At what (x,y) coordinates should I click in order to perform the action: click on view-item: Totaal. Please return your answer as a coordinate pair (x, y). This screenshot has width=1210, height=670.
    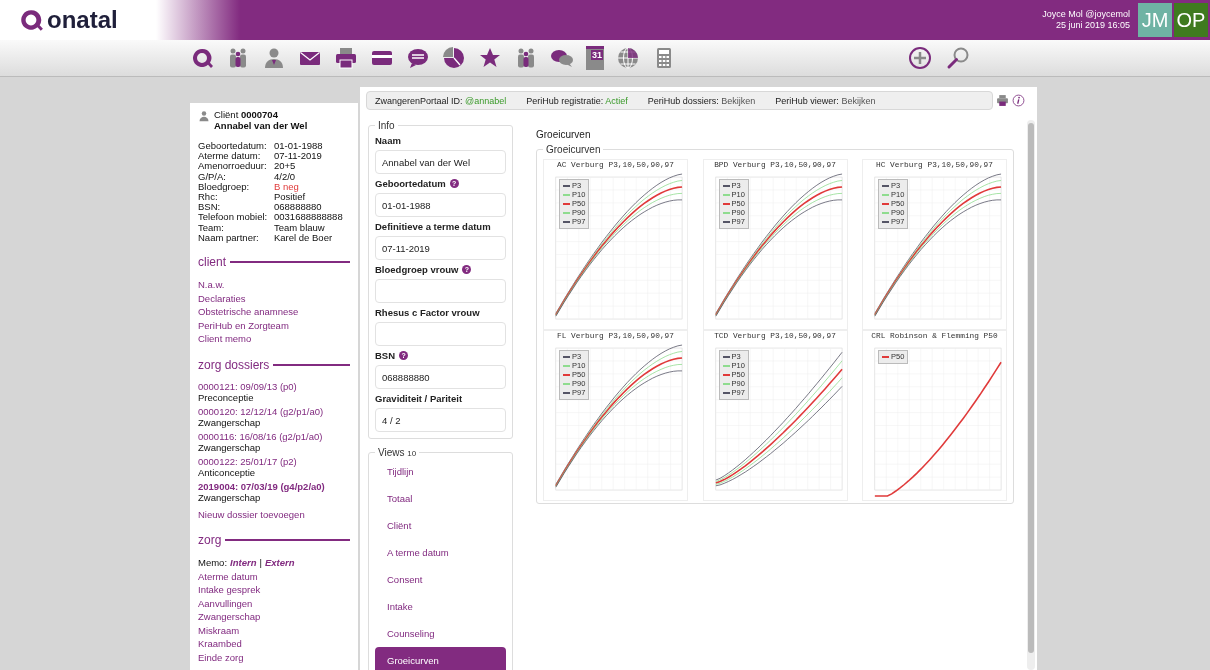
    Looking at the image, I should click on (440, 498).